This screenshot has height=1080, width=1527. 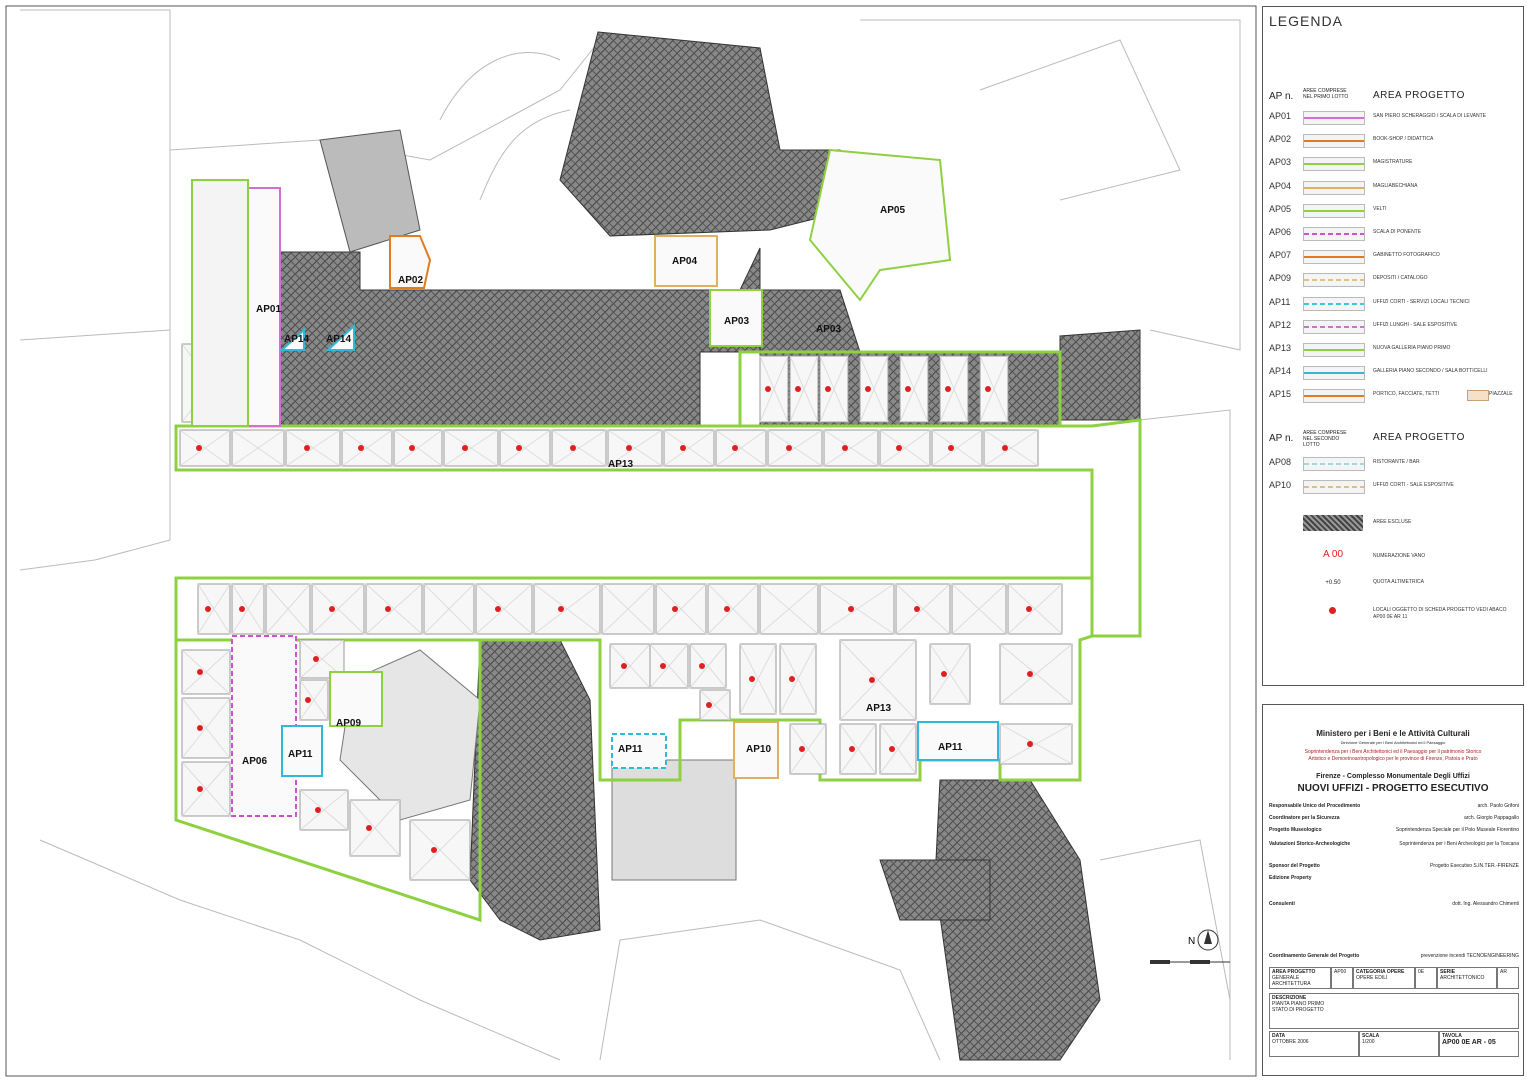 I want to click on cell-area: AREA PROGETTO GENERALE ARCHITETTURA, so click(x=1300, y=978).